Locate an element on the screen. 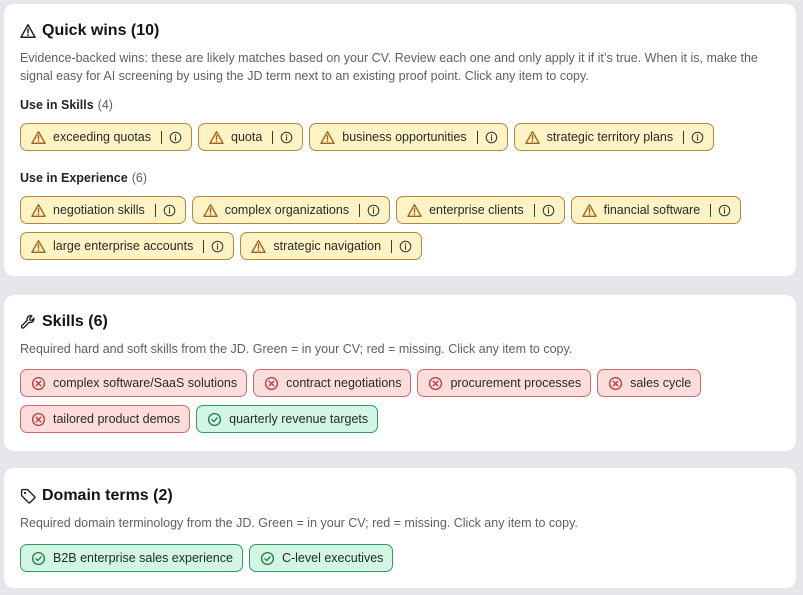  chip-label: procurement processes is located at coordinates (516, 383).